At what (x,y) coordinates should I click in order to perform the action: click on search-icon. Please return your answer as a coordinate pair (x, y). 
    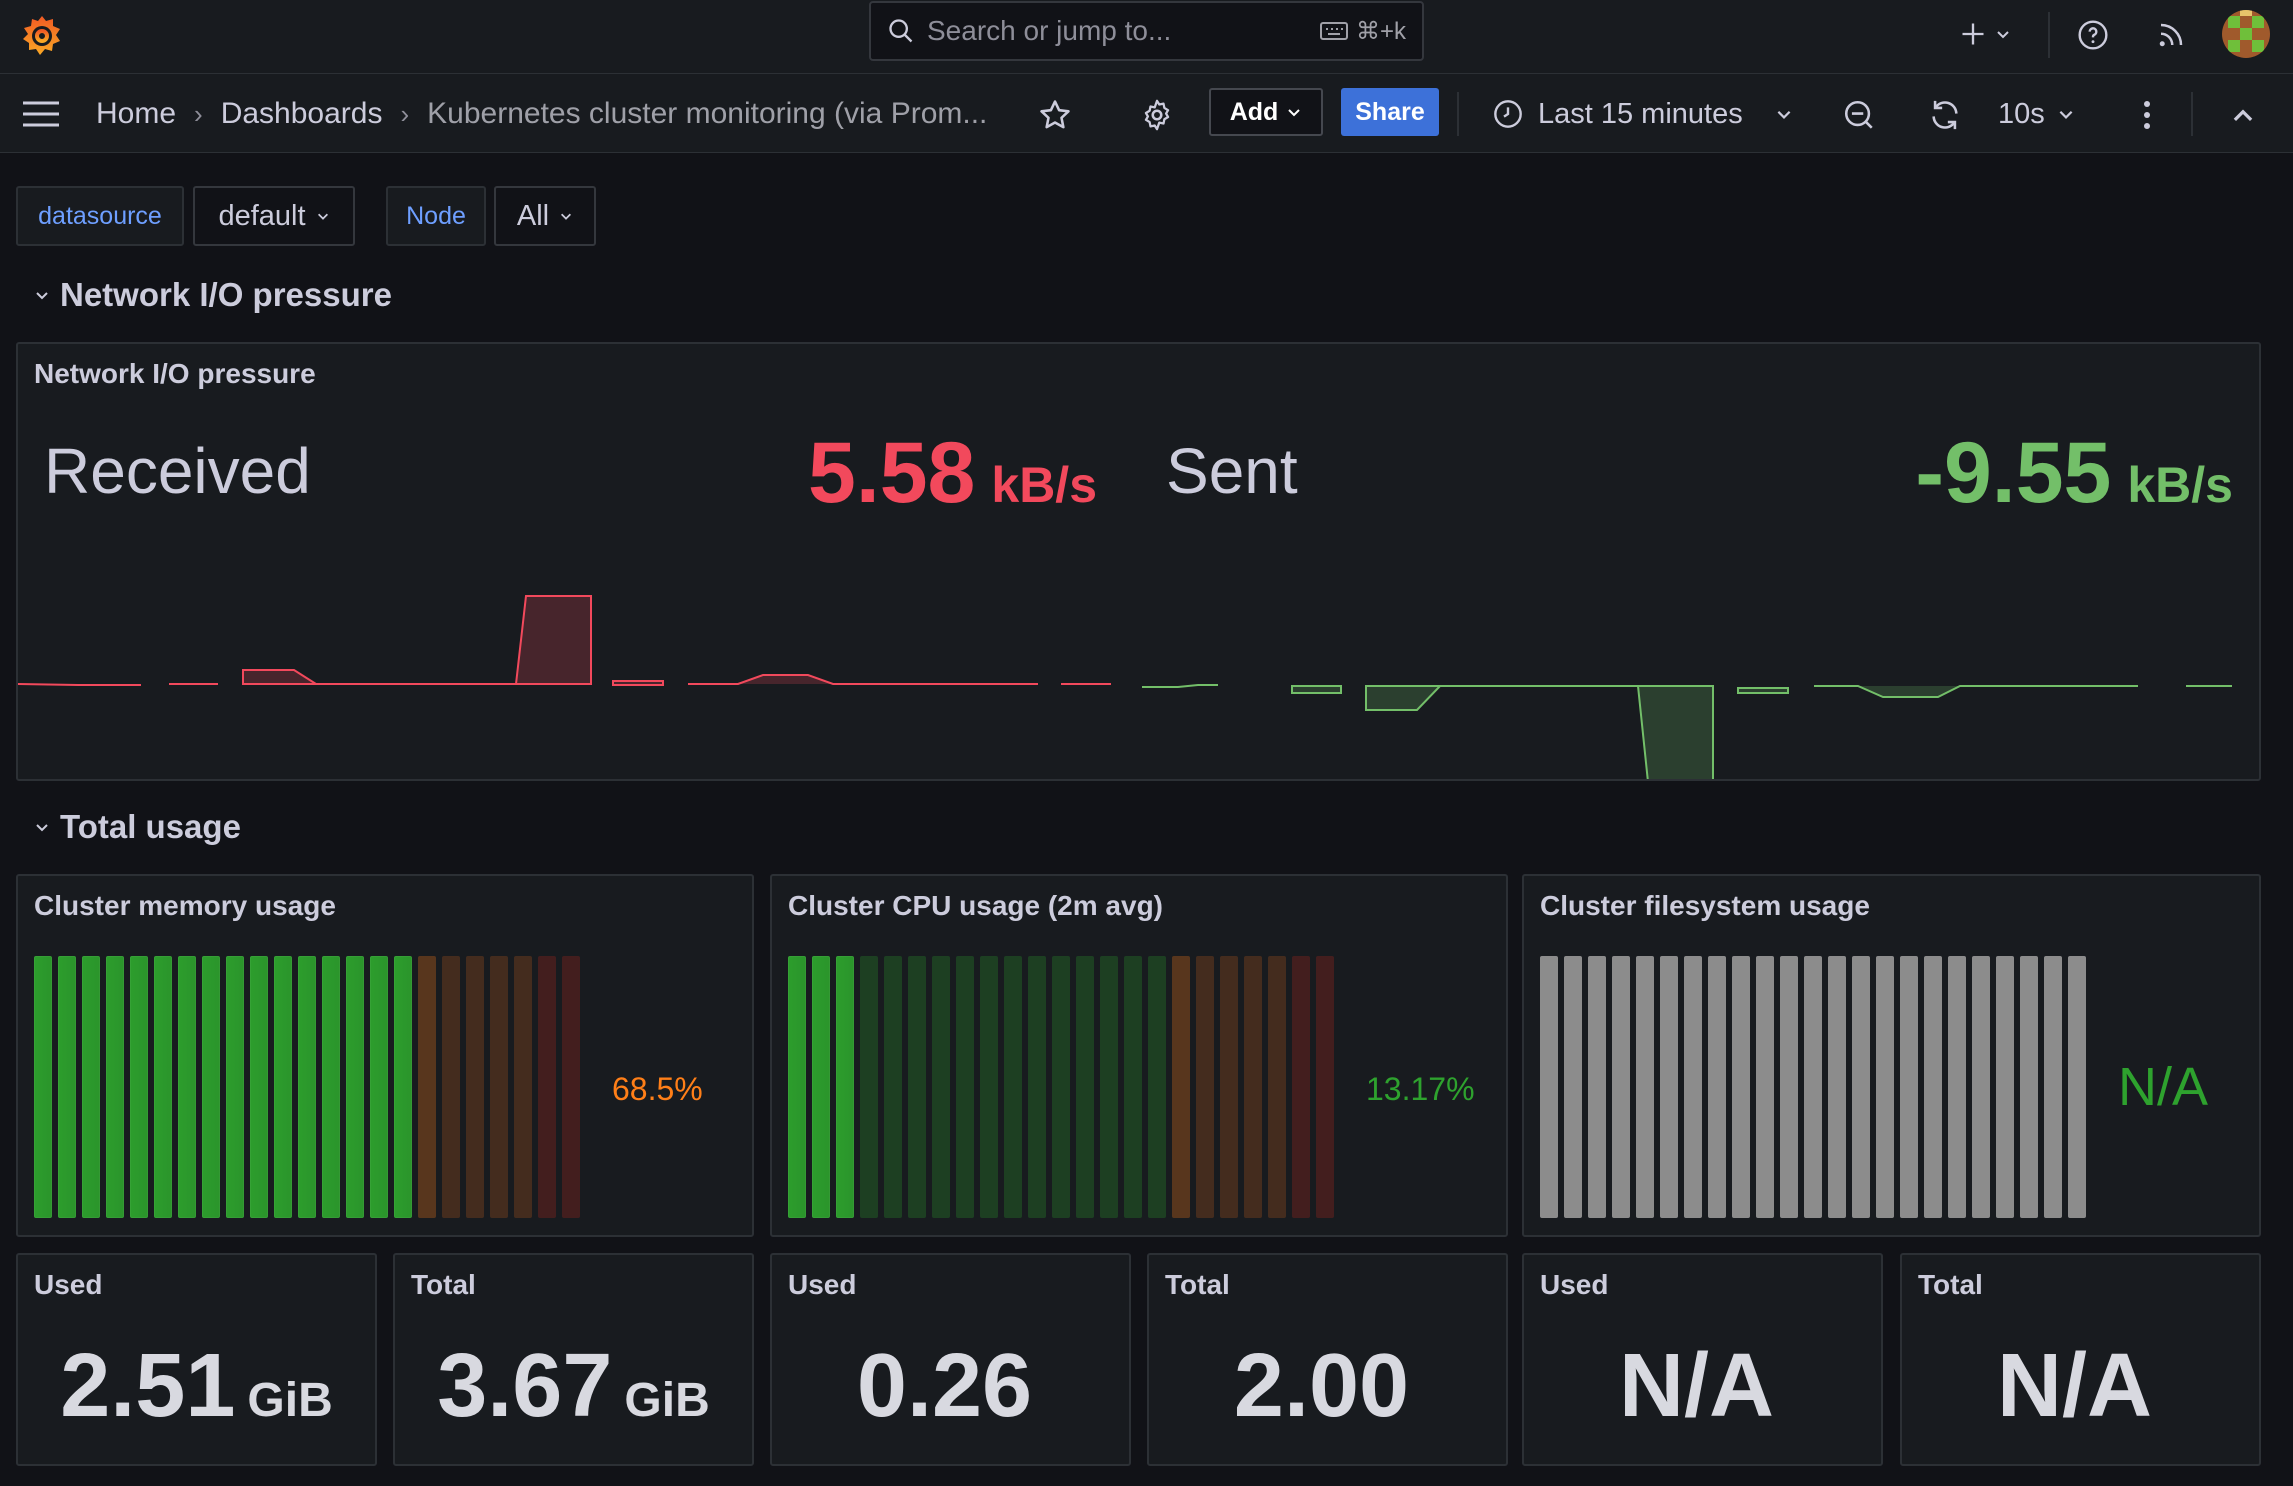
    Looking at the image, I should click on (901, 31).